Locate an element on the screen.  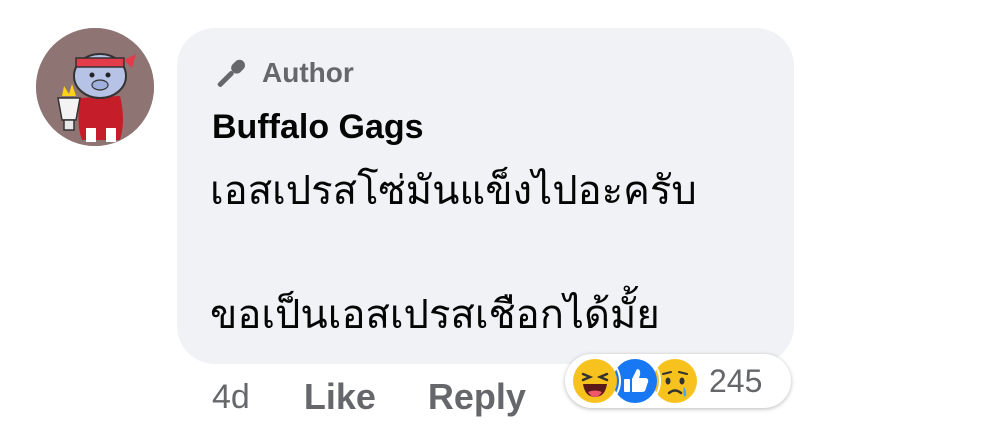
comment-actions: 4d Like Reply is located at coordinates (395, 397).